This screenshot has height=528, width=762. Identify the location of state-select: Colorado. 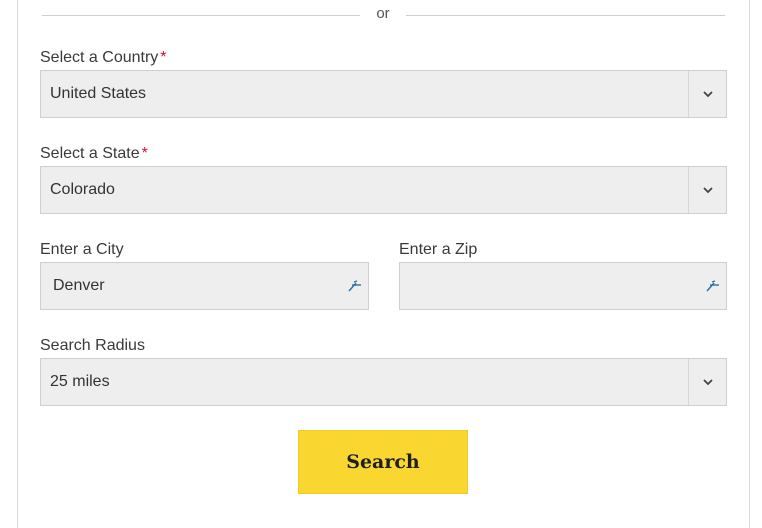
(383, 190).